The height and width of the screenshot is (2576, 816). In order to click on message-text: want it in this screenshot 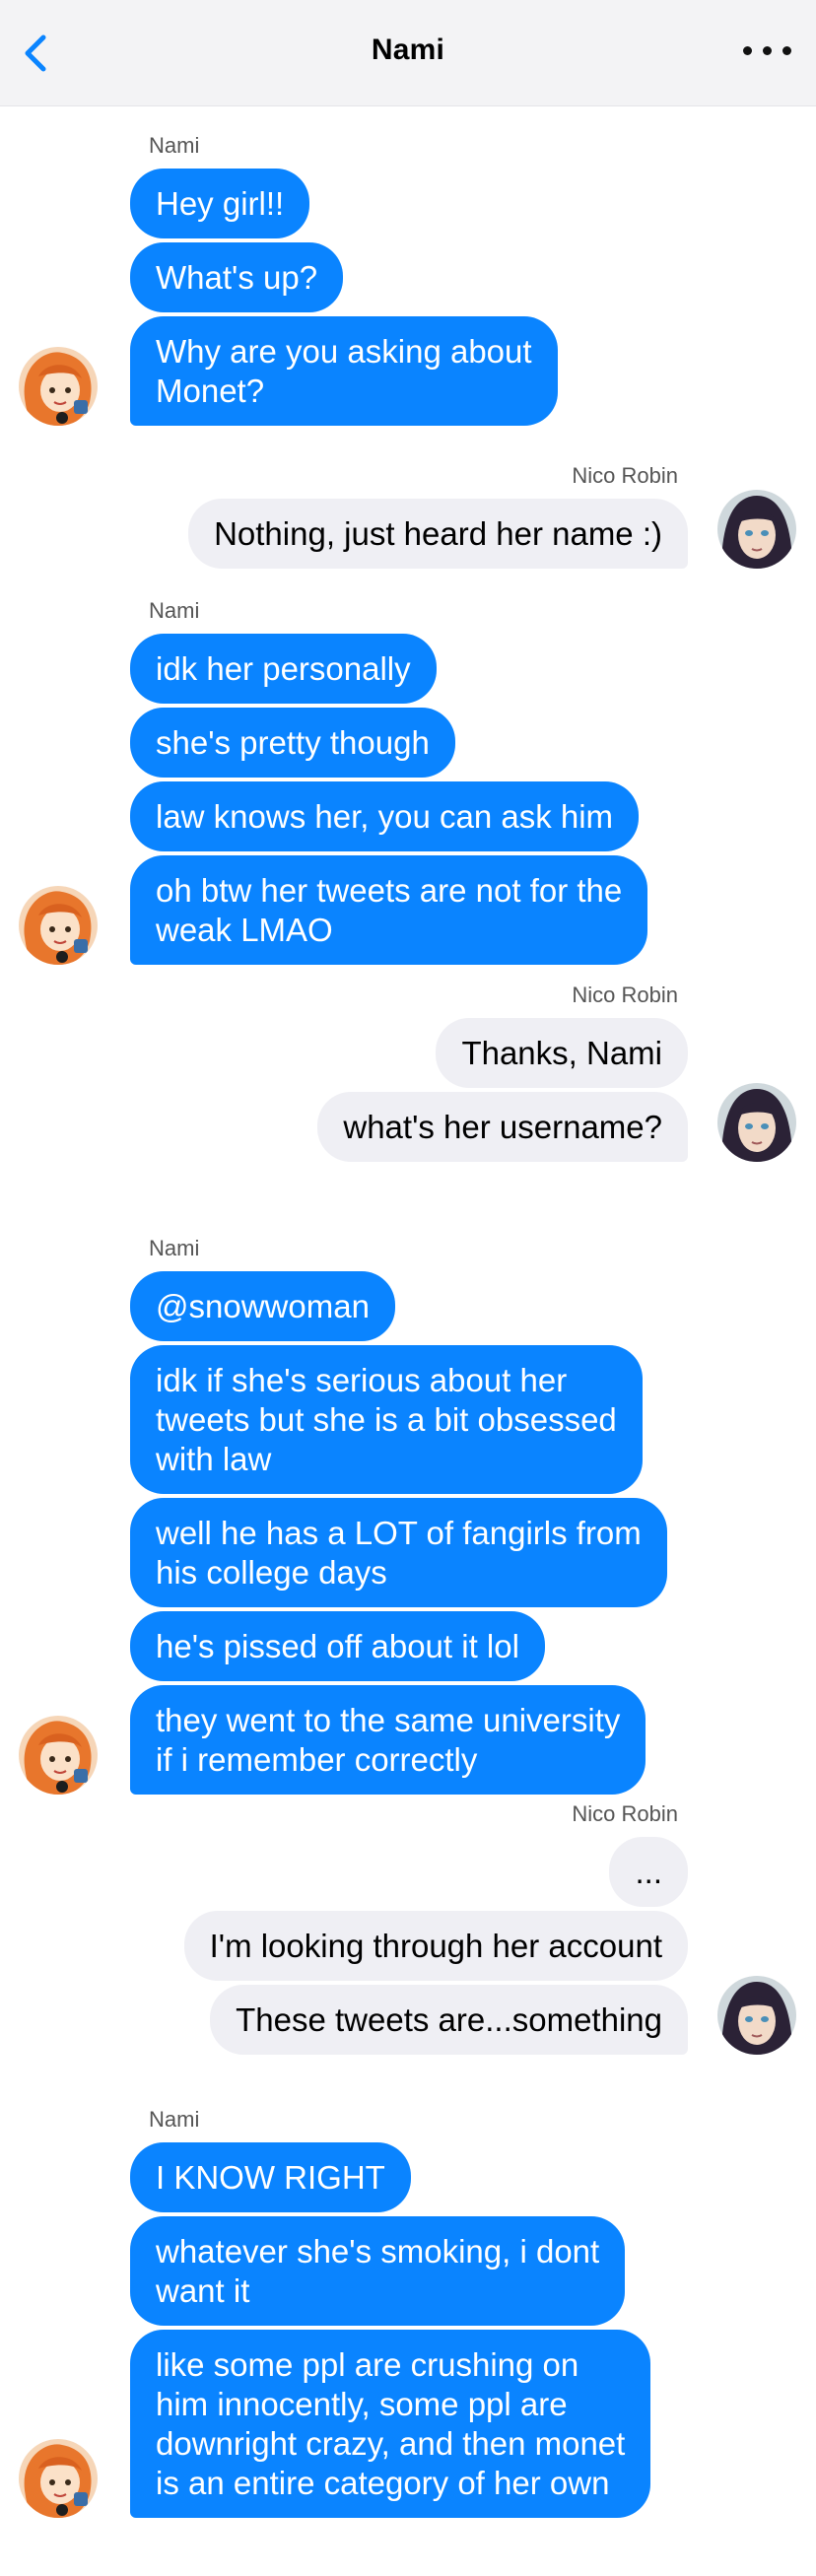, I will do `click(203, 2290)`.